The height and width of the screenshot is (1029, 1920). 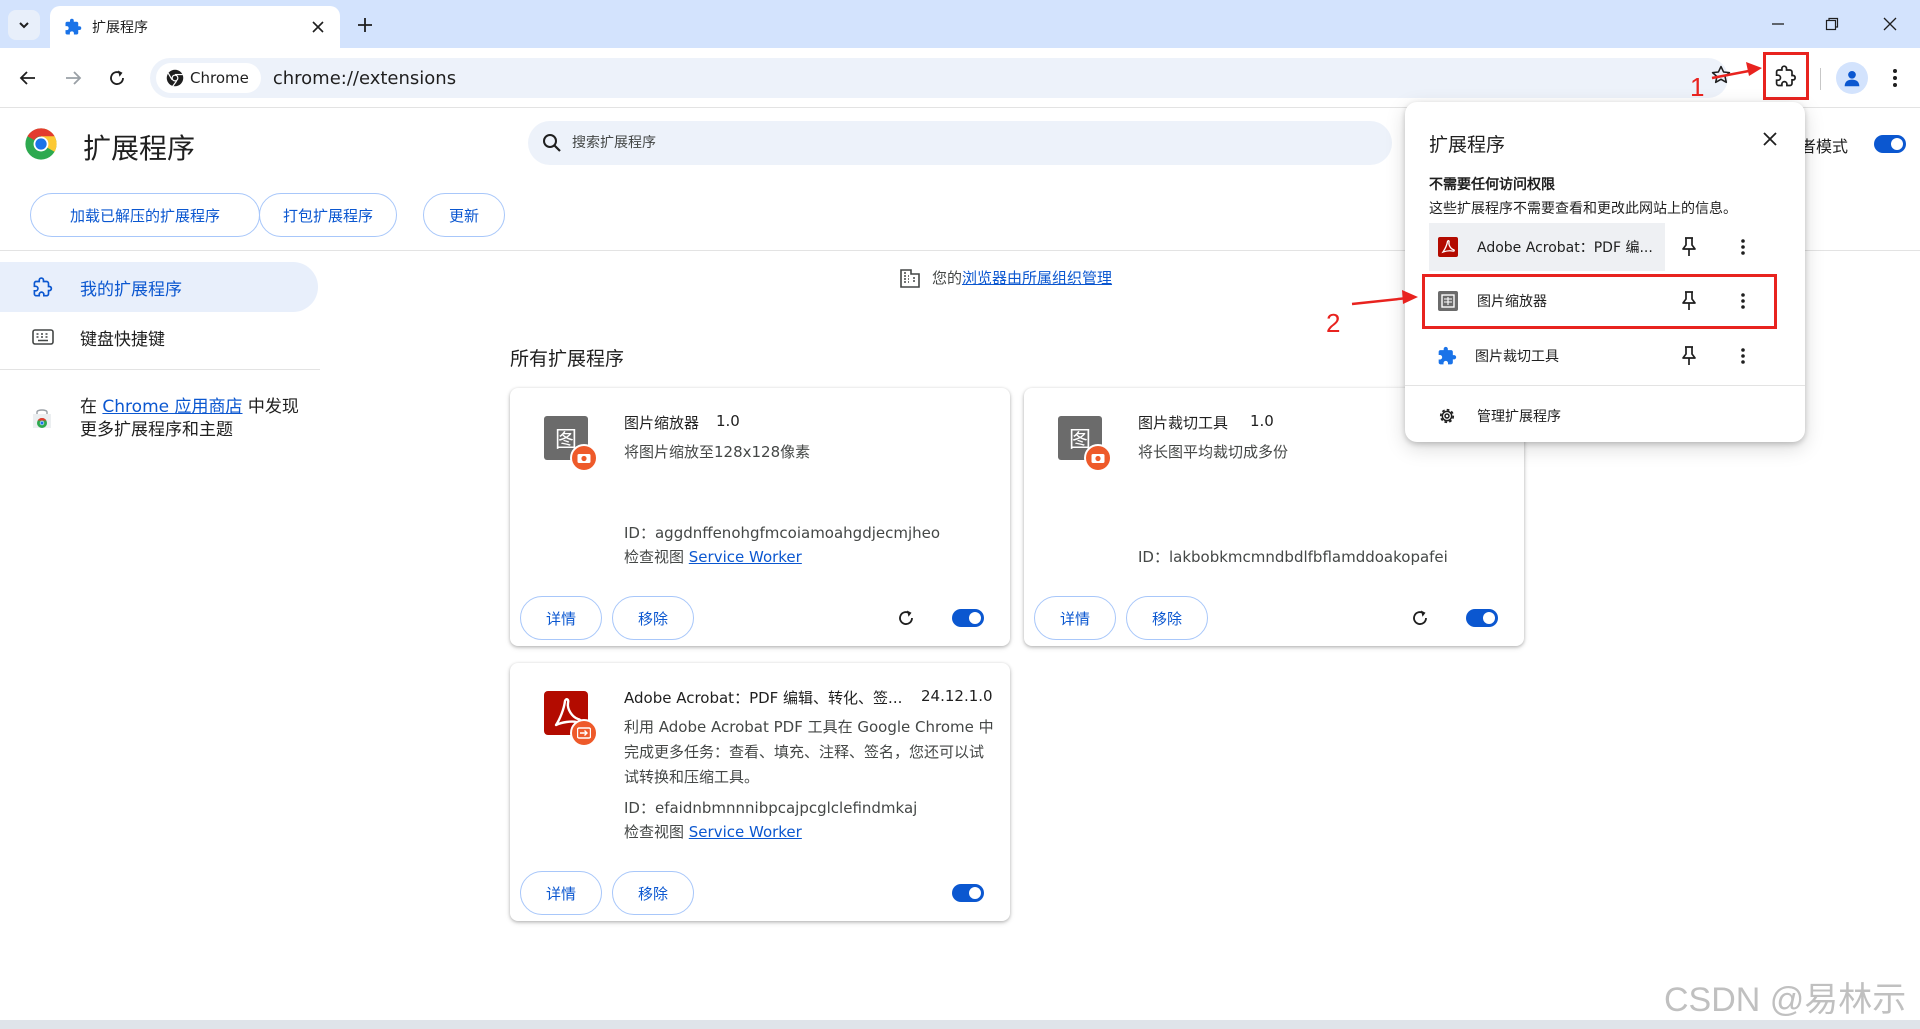 I want to click on sidebar-item-keyboard-shortcuts: 键盘快捷键, so click(x=159, y=337).